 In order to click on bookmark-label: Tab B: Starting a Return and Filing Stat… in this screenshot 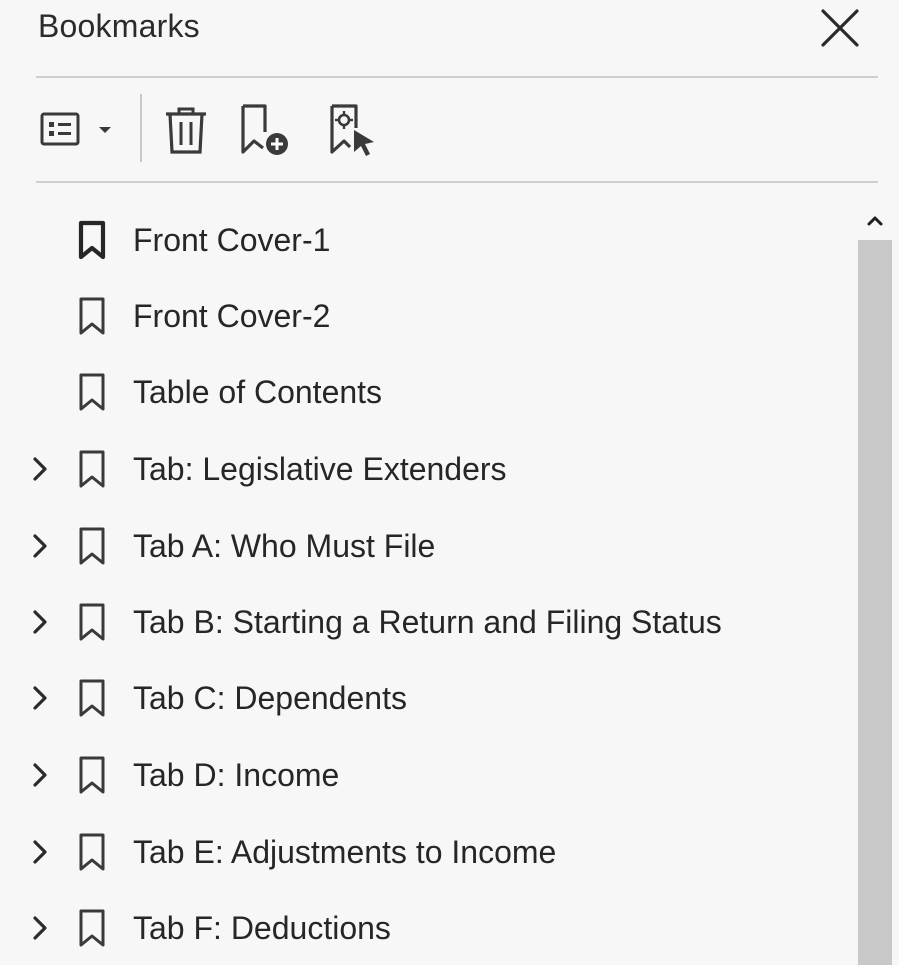, I will do `click(427, 621)`.